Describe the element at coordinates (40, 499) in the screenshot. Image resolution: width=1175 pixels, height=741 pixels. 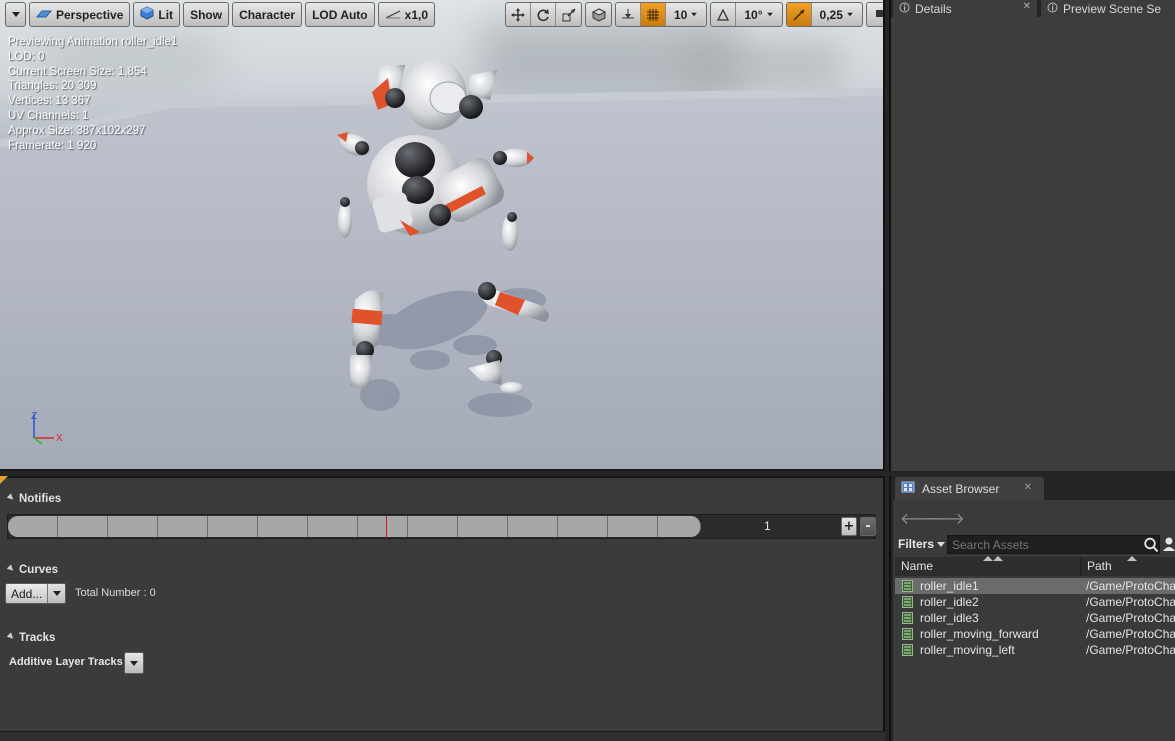
I see `notifies-title: Notifies` at that location.